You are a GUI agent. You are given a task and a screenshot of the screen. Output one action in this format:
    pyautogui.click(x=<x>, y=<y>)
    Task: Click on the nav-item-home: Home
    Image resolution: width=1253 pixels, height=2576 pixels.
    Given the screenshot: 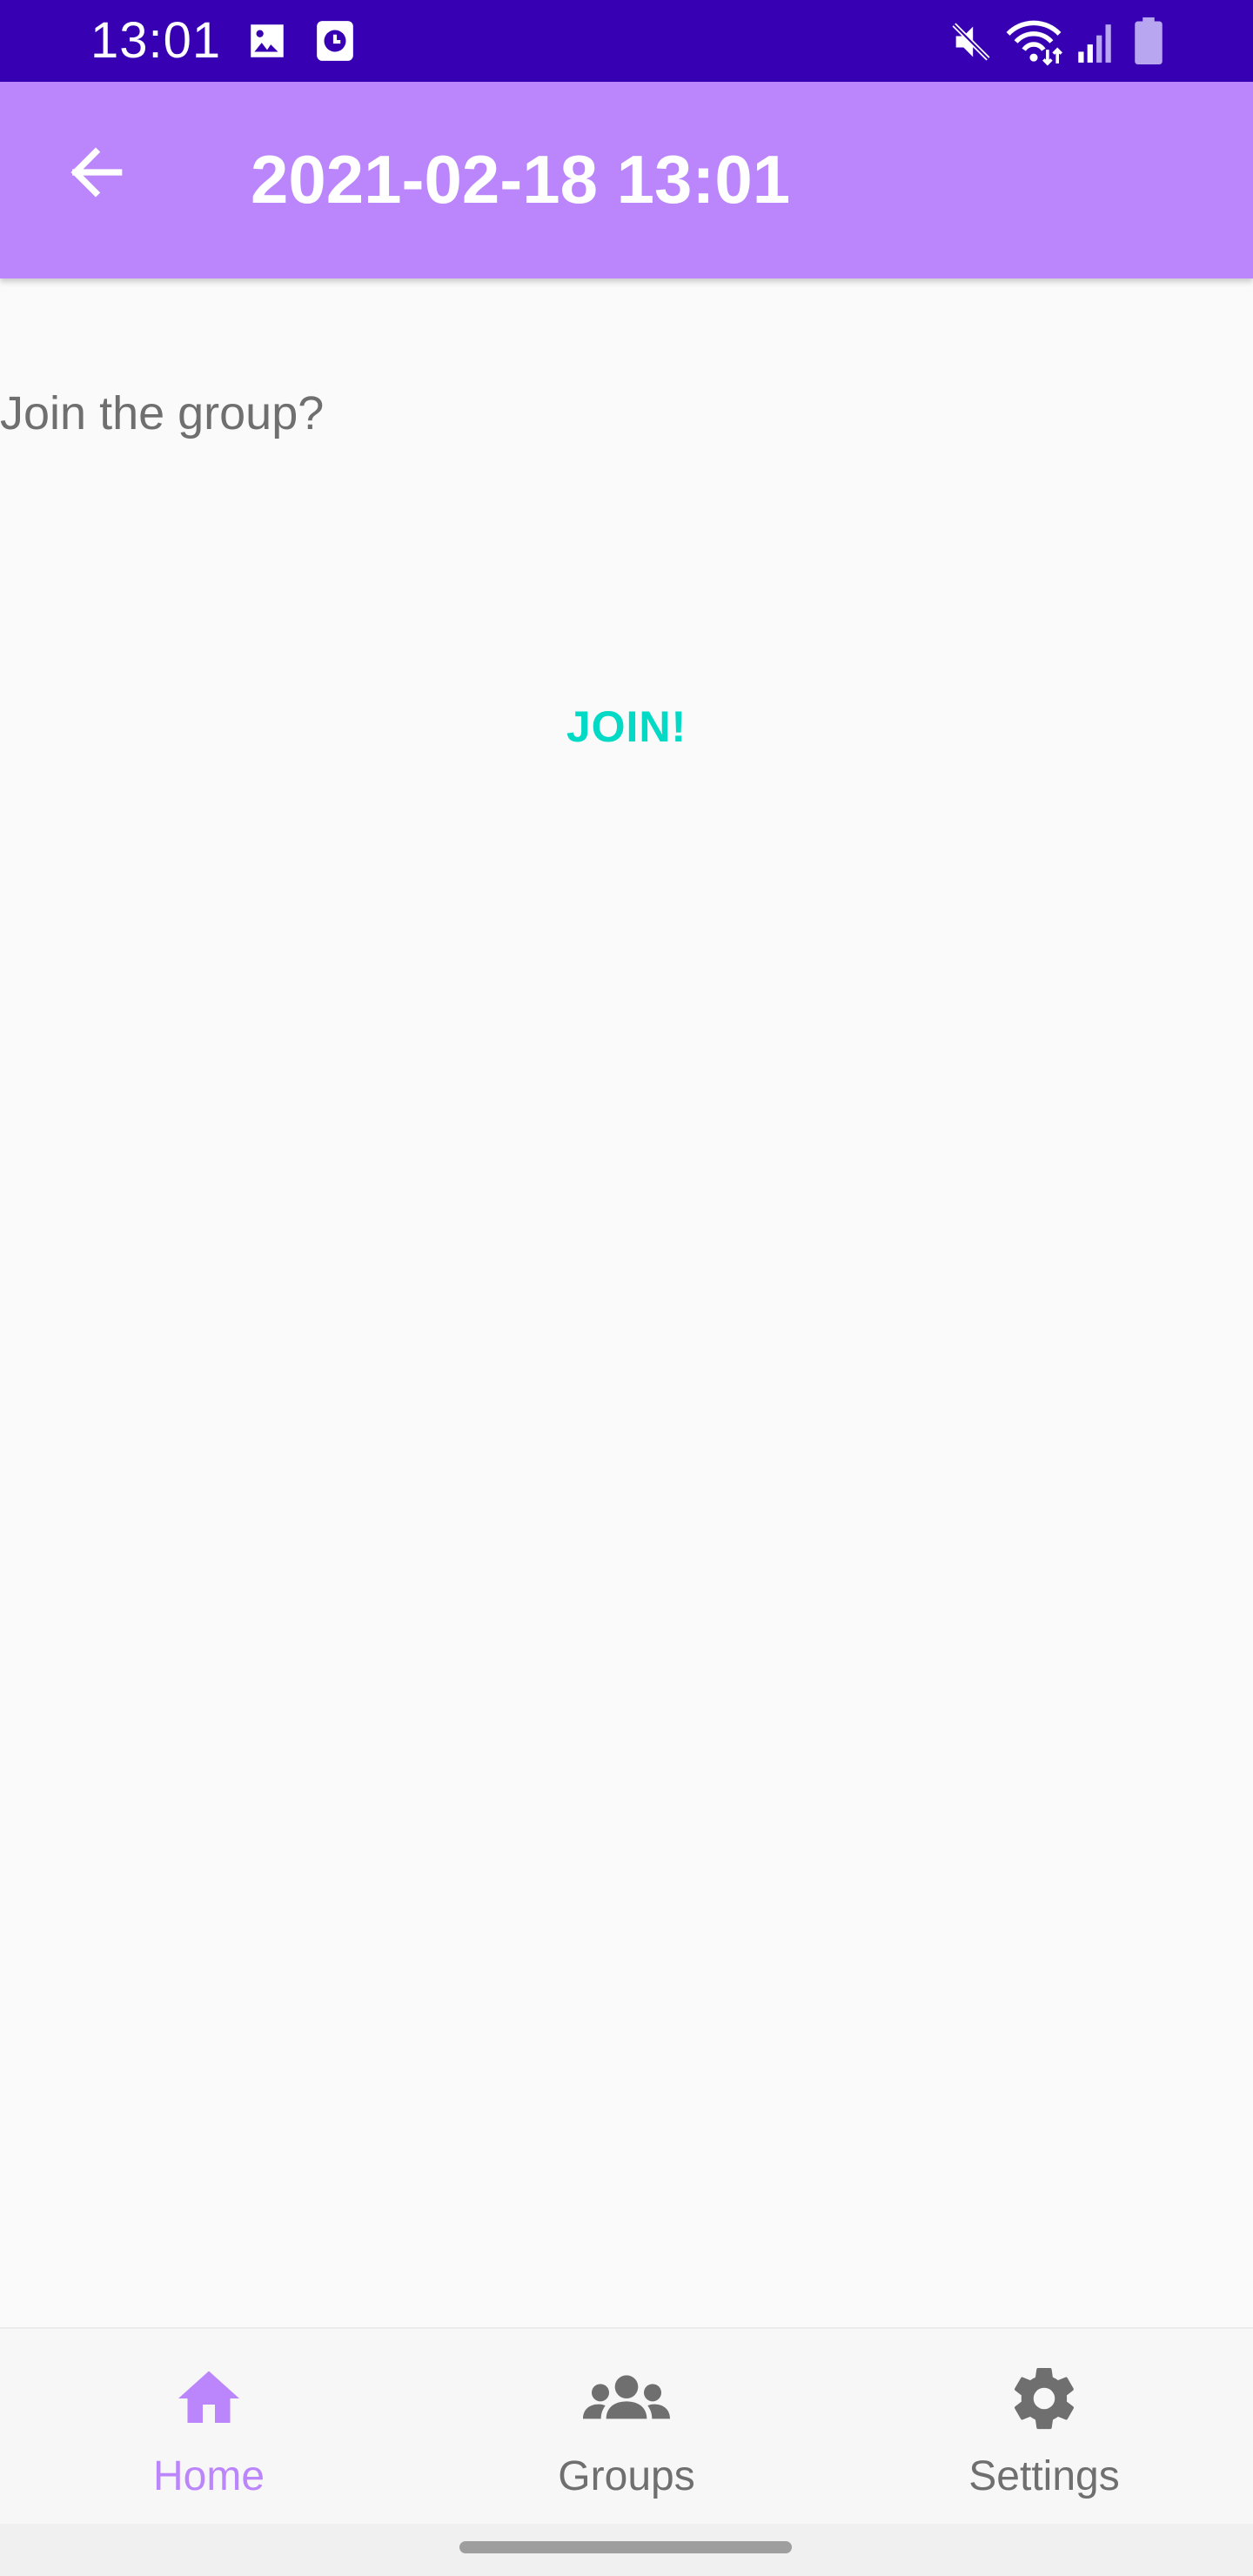 What is the action you would take?
    pyautogui.click(x=209, y=2427)
    